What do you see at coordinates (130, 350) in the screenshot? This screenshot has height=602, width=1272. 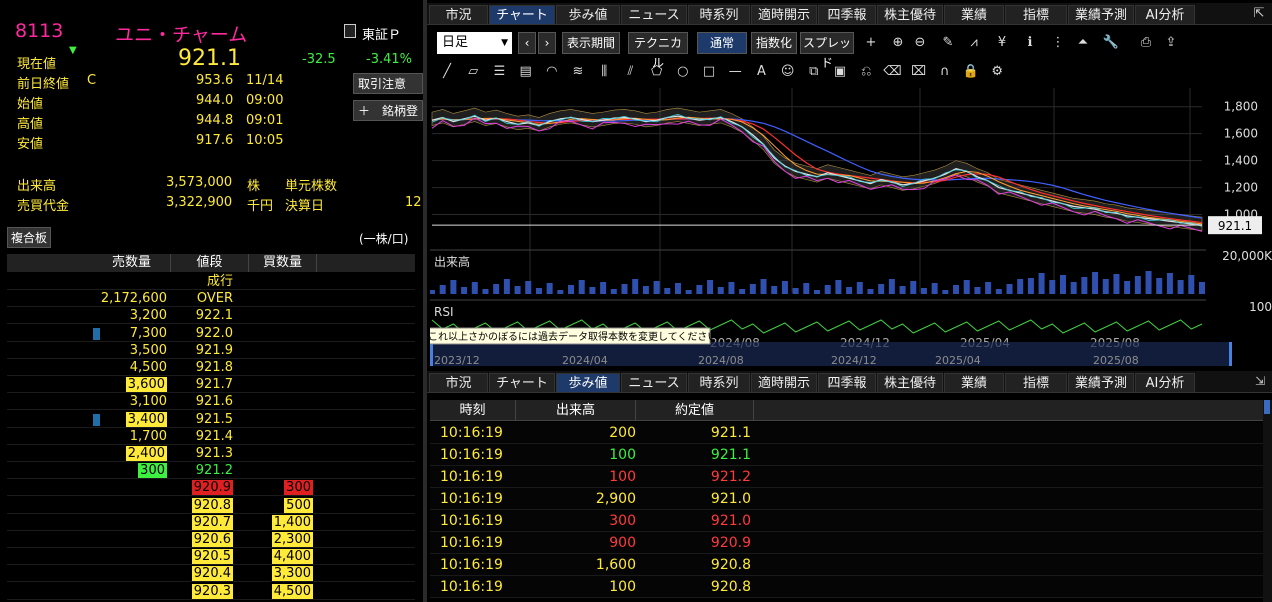 I see `sell-qty: 3,500` at bounding box center [130, 350].